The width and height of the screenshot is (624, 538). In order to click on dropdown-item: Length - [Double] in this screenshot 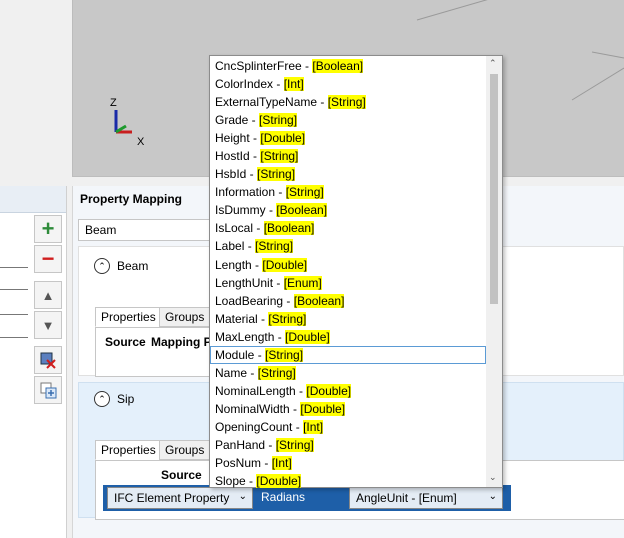, I will do `click(348, 265)`.